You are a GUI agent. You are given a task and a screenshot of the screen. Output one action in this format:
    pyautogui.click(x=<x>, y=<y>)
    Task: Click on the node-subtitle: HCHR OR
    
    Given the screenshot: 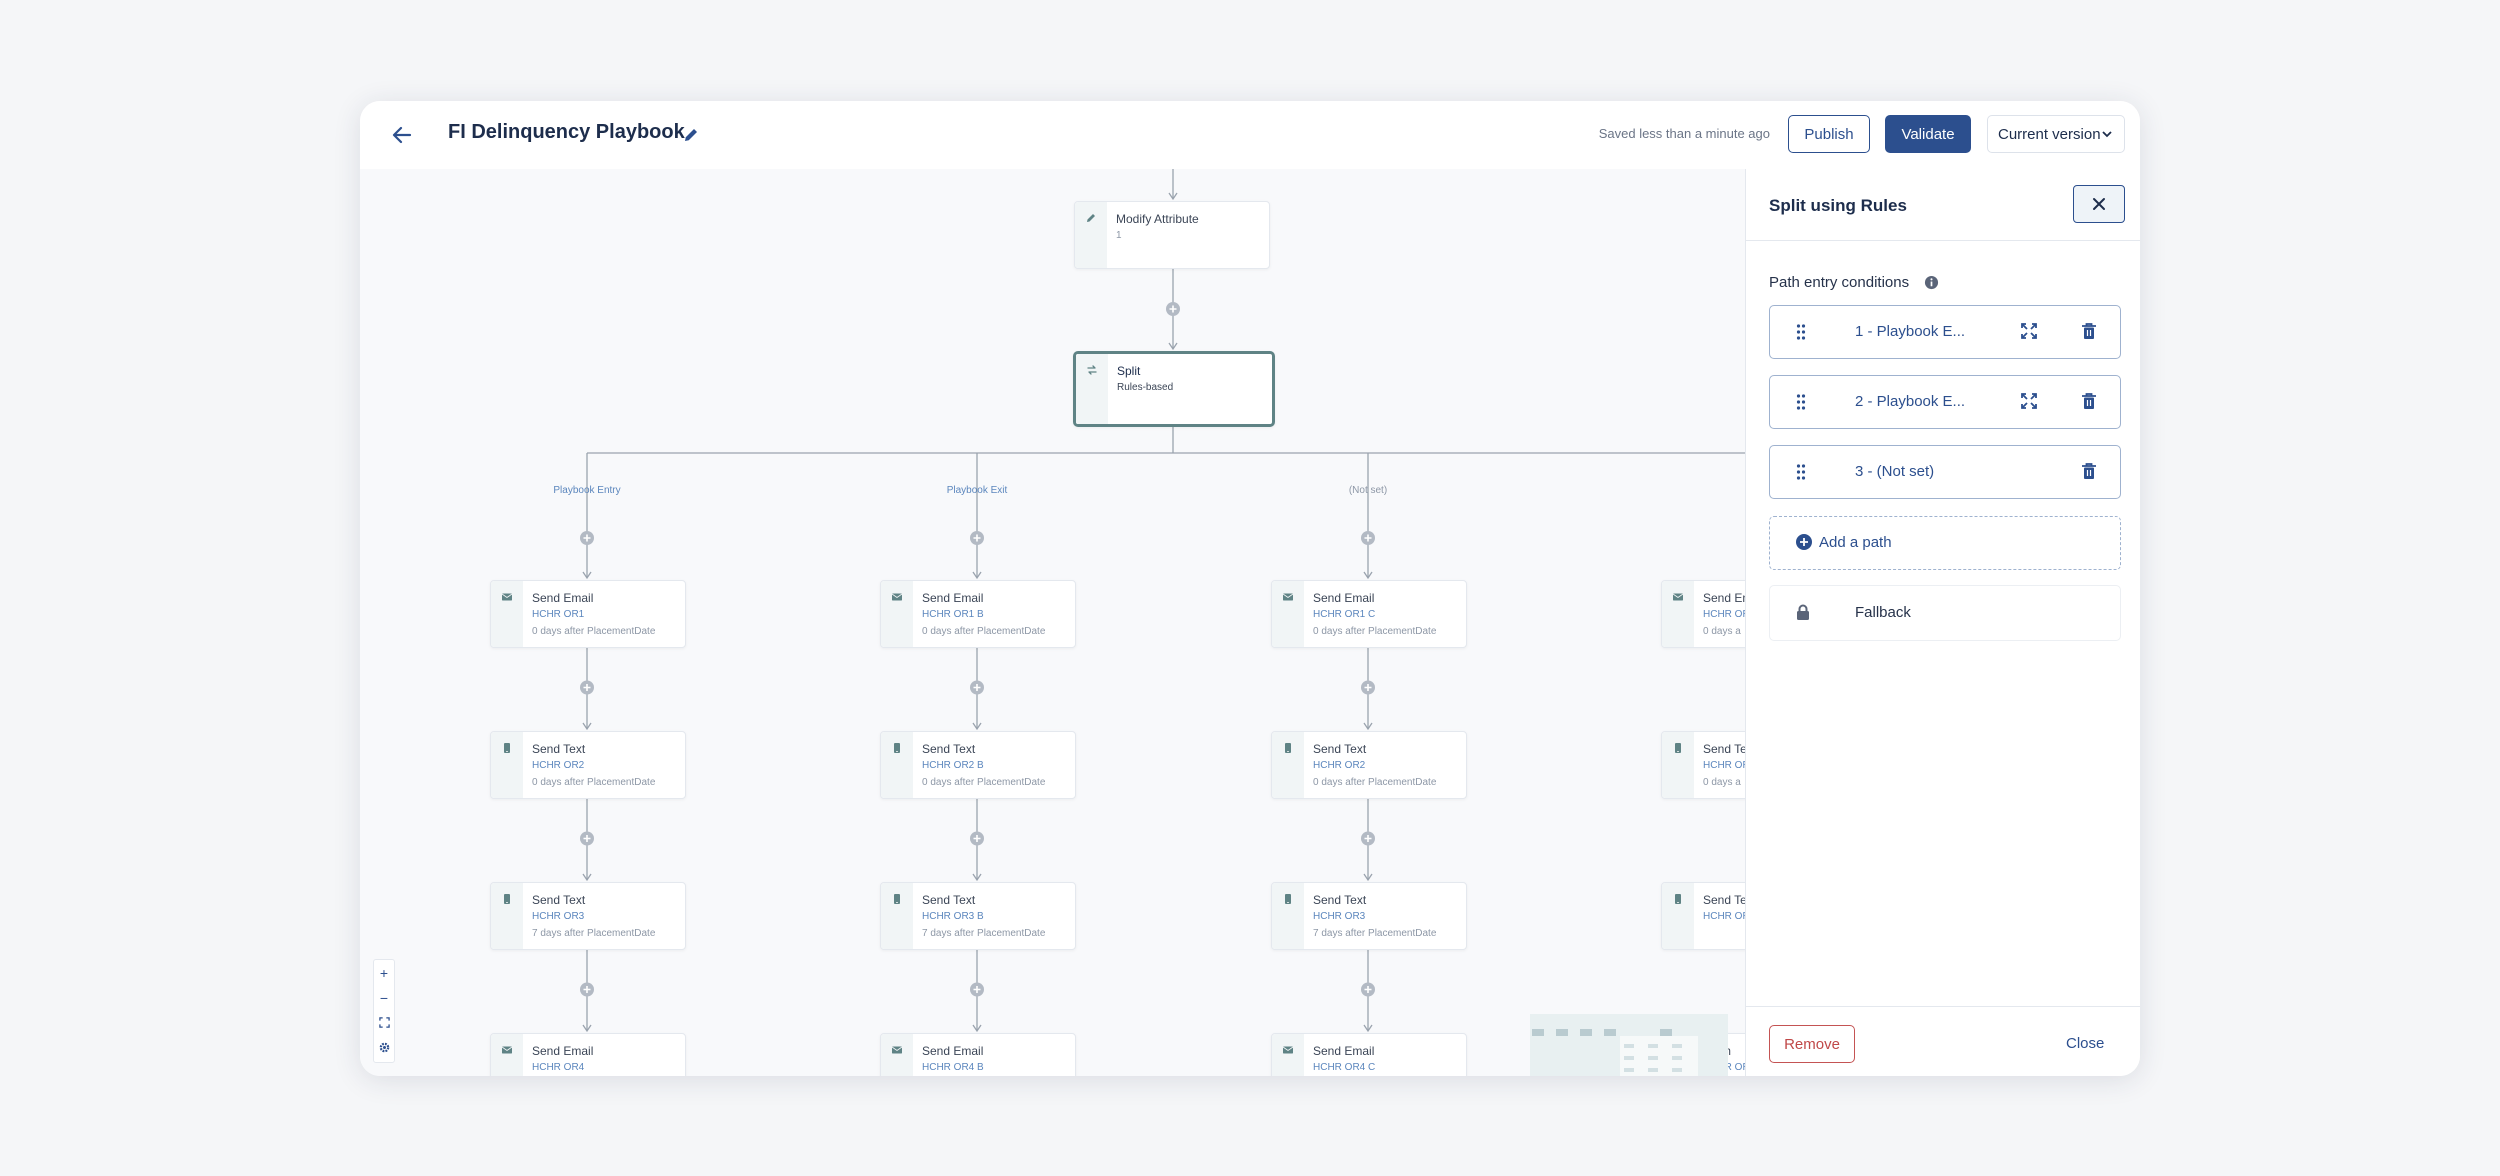 What is the action you would take?
    pyautogui.click(x=1724, y=614)
    